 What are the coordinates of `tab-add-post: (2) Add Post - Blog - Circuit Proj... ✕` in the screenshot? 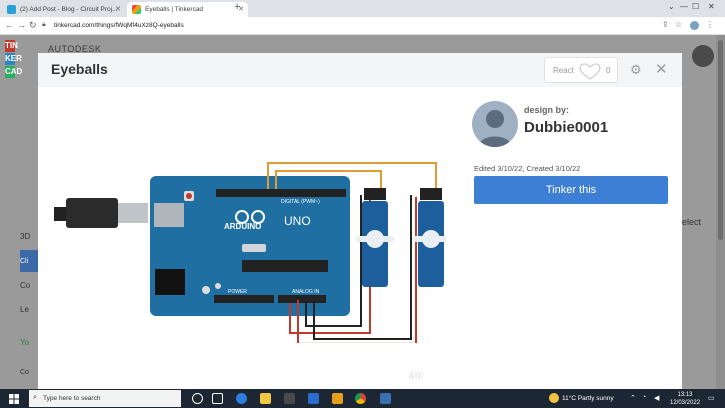 It's located at (63, 9).